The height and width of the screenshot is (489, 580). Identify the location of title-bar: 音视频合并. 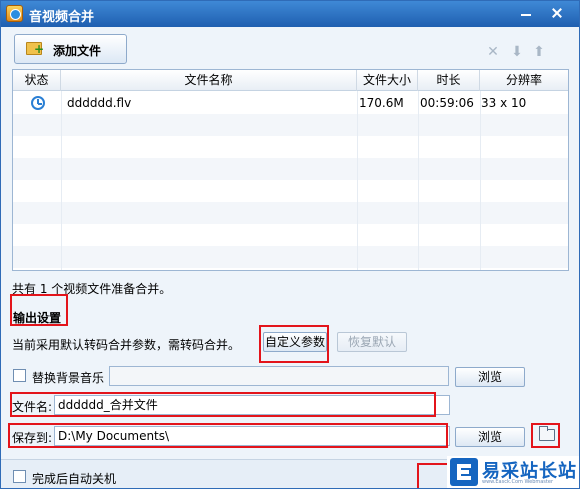
(290, 14).